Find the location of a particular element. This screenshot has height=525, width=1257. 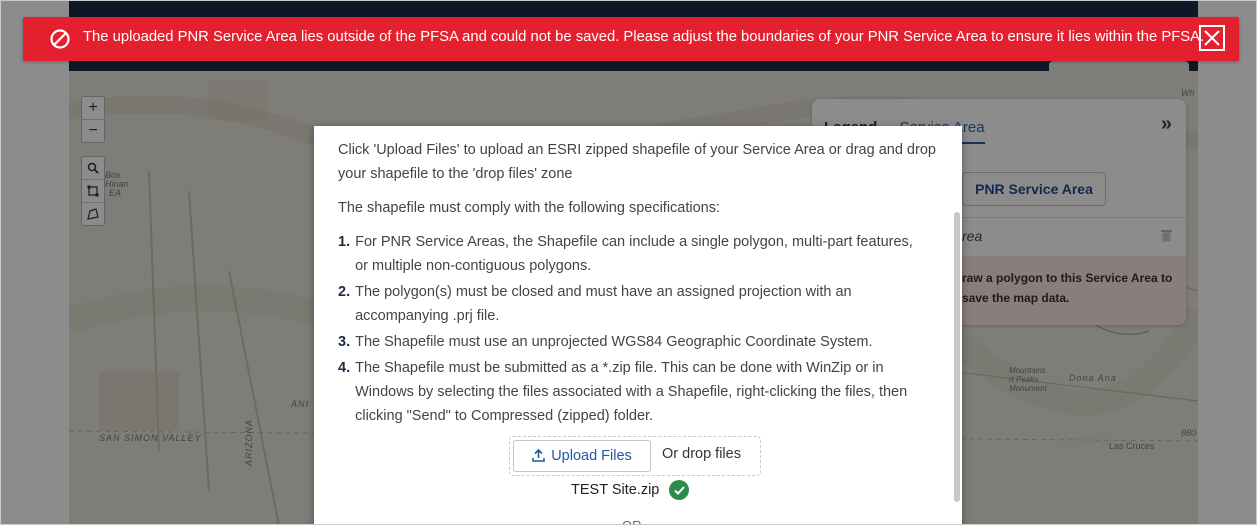

drop-files-zone: Upload Files Or drop files is located at coordinates (635, 456).